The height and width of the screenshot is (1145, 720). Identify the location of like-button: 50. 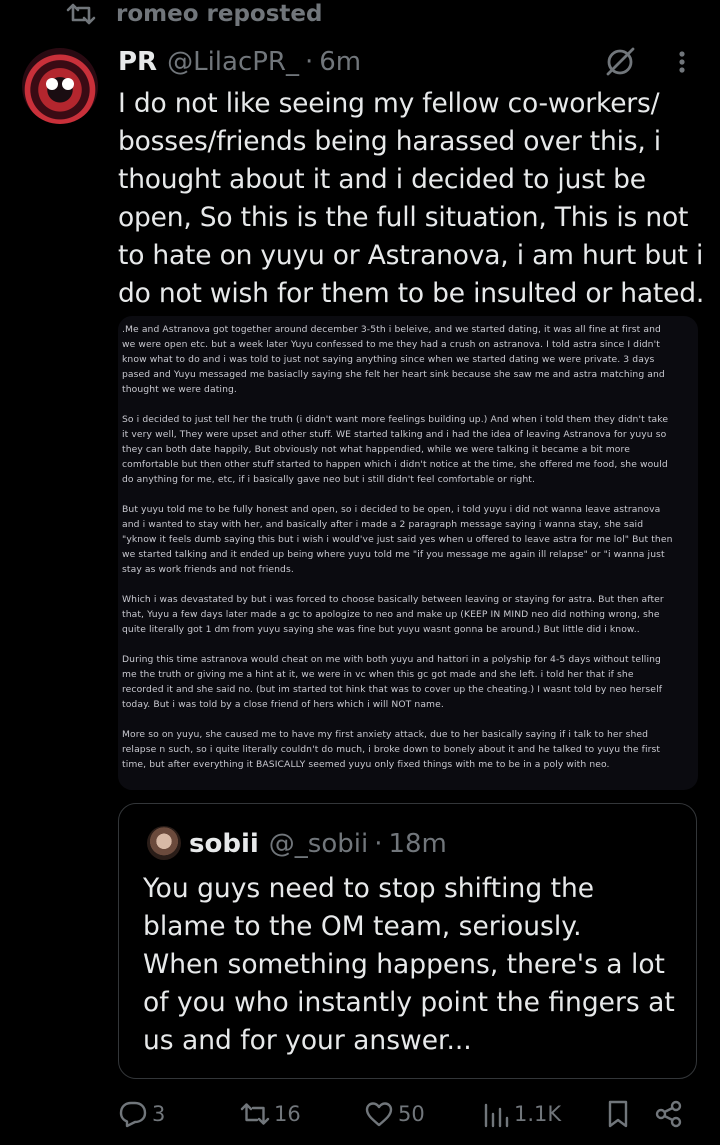
(394, 1114).